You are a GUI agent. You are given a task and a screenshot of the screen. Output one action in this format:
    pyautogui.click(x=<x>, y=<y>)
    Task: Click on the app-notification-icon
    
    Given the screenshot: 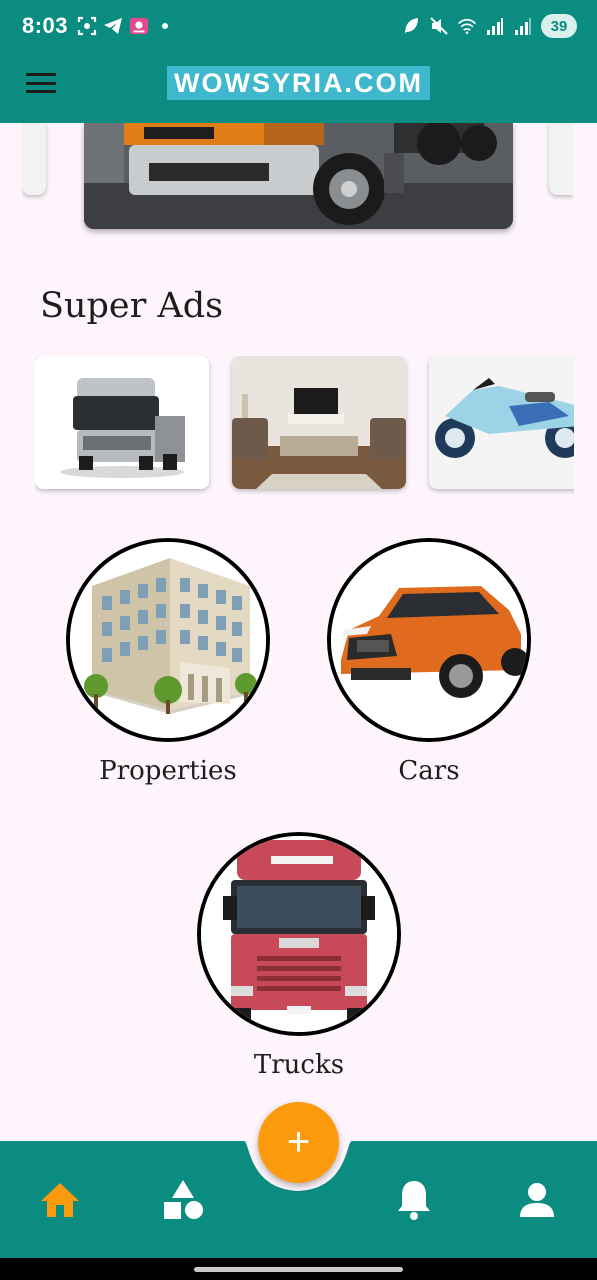 What is the action you would take?
    pyautogui.click(x=139, y=26)
    